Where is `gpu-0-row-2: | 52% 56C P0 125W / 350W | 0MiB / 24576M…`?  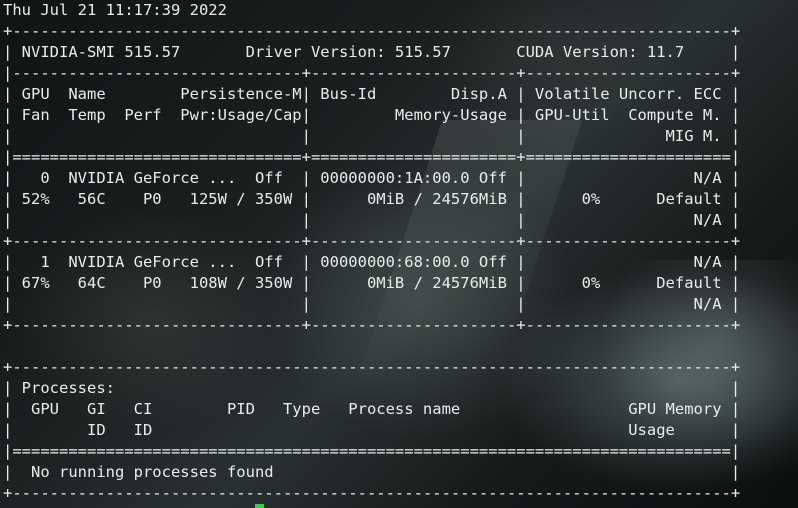 gpu-0-row-2: | 52% 56C P0 125W / 350W | 0MiB / 24576M… is located at coordinates (372, 199).